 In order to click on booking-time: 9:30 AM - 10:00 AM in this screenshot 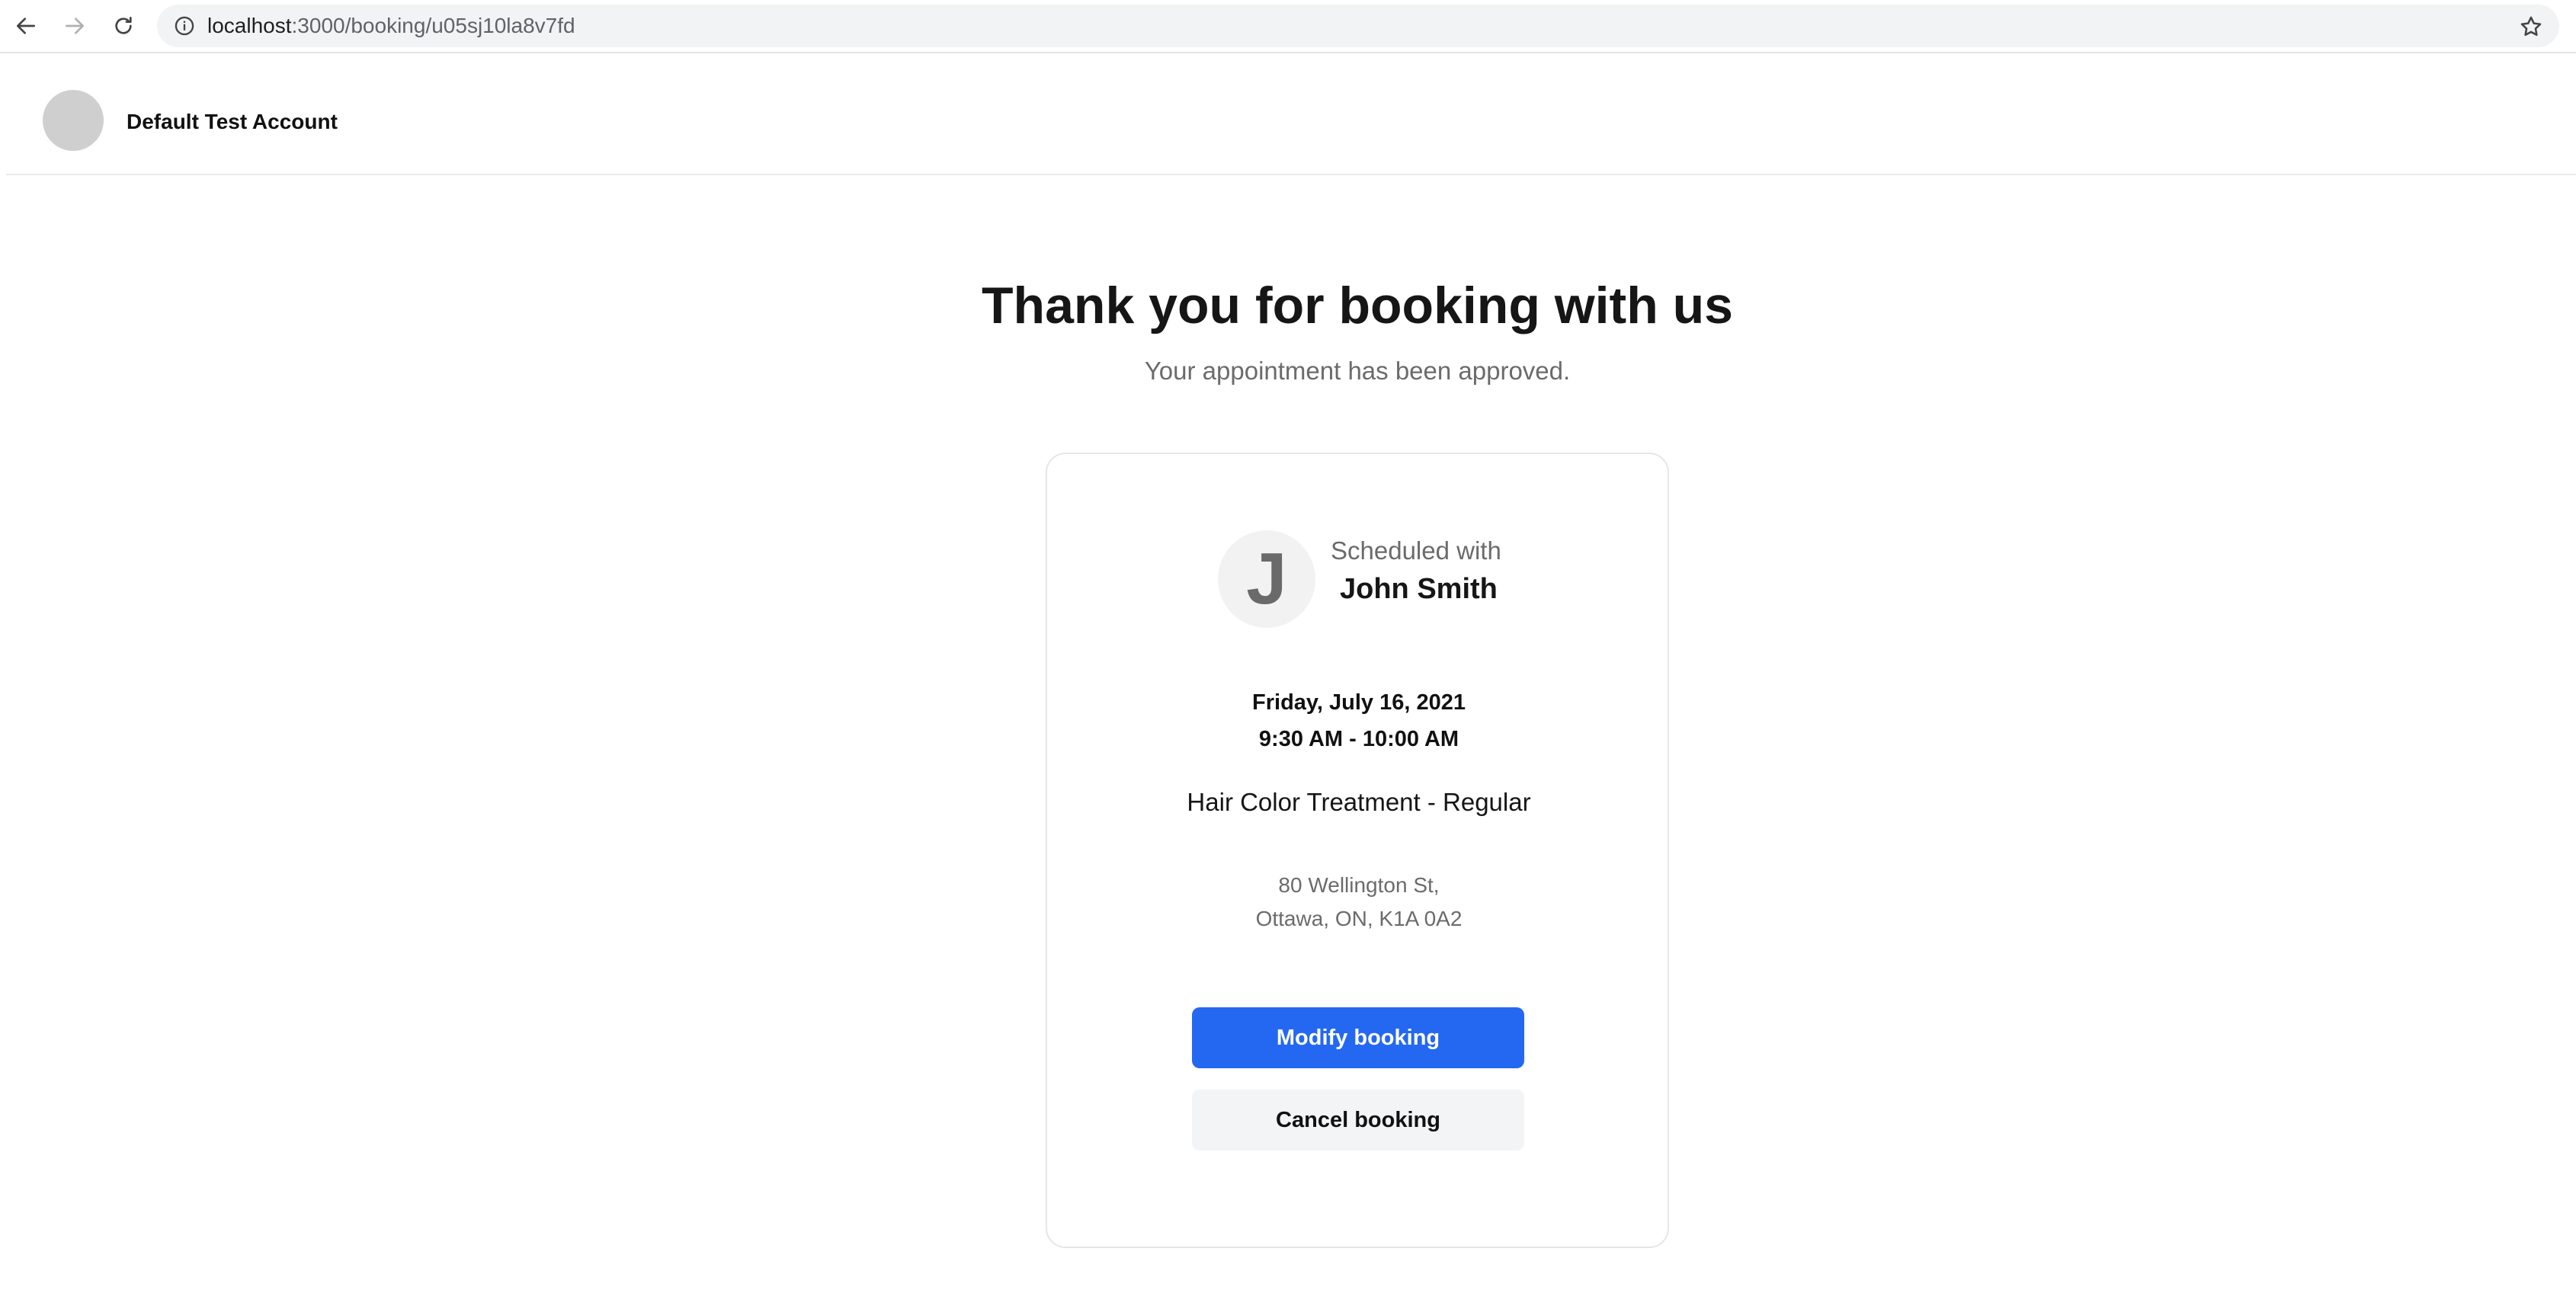, I will do `click(1358, 739)`.